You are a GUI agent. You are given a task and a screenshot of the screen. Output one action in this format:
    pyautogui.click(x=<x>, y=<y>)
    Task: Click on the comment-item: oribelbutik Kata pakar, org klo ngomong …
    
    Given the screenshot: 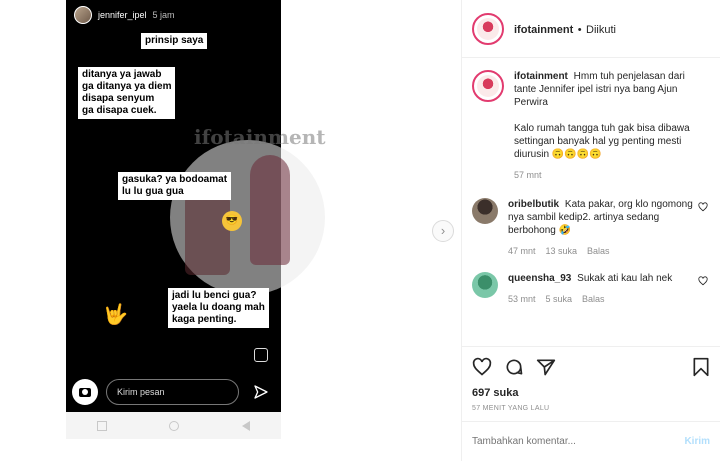 What is the action you would take?
    pyautogui.click(x=591, y=228)
    